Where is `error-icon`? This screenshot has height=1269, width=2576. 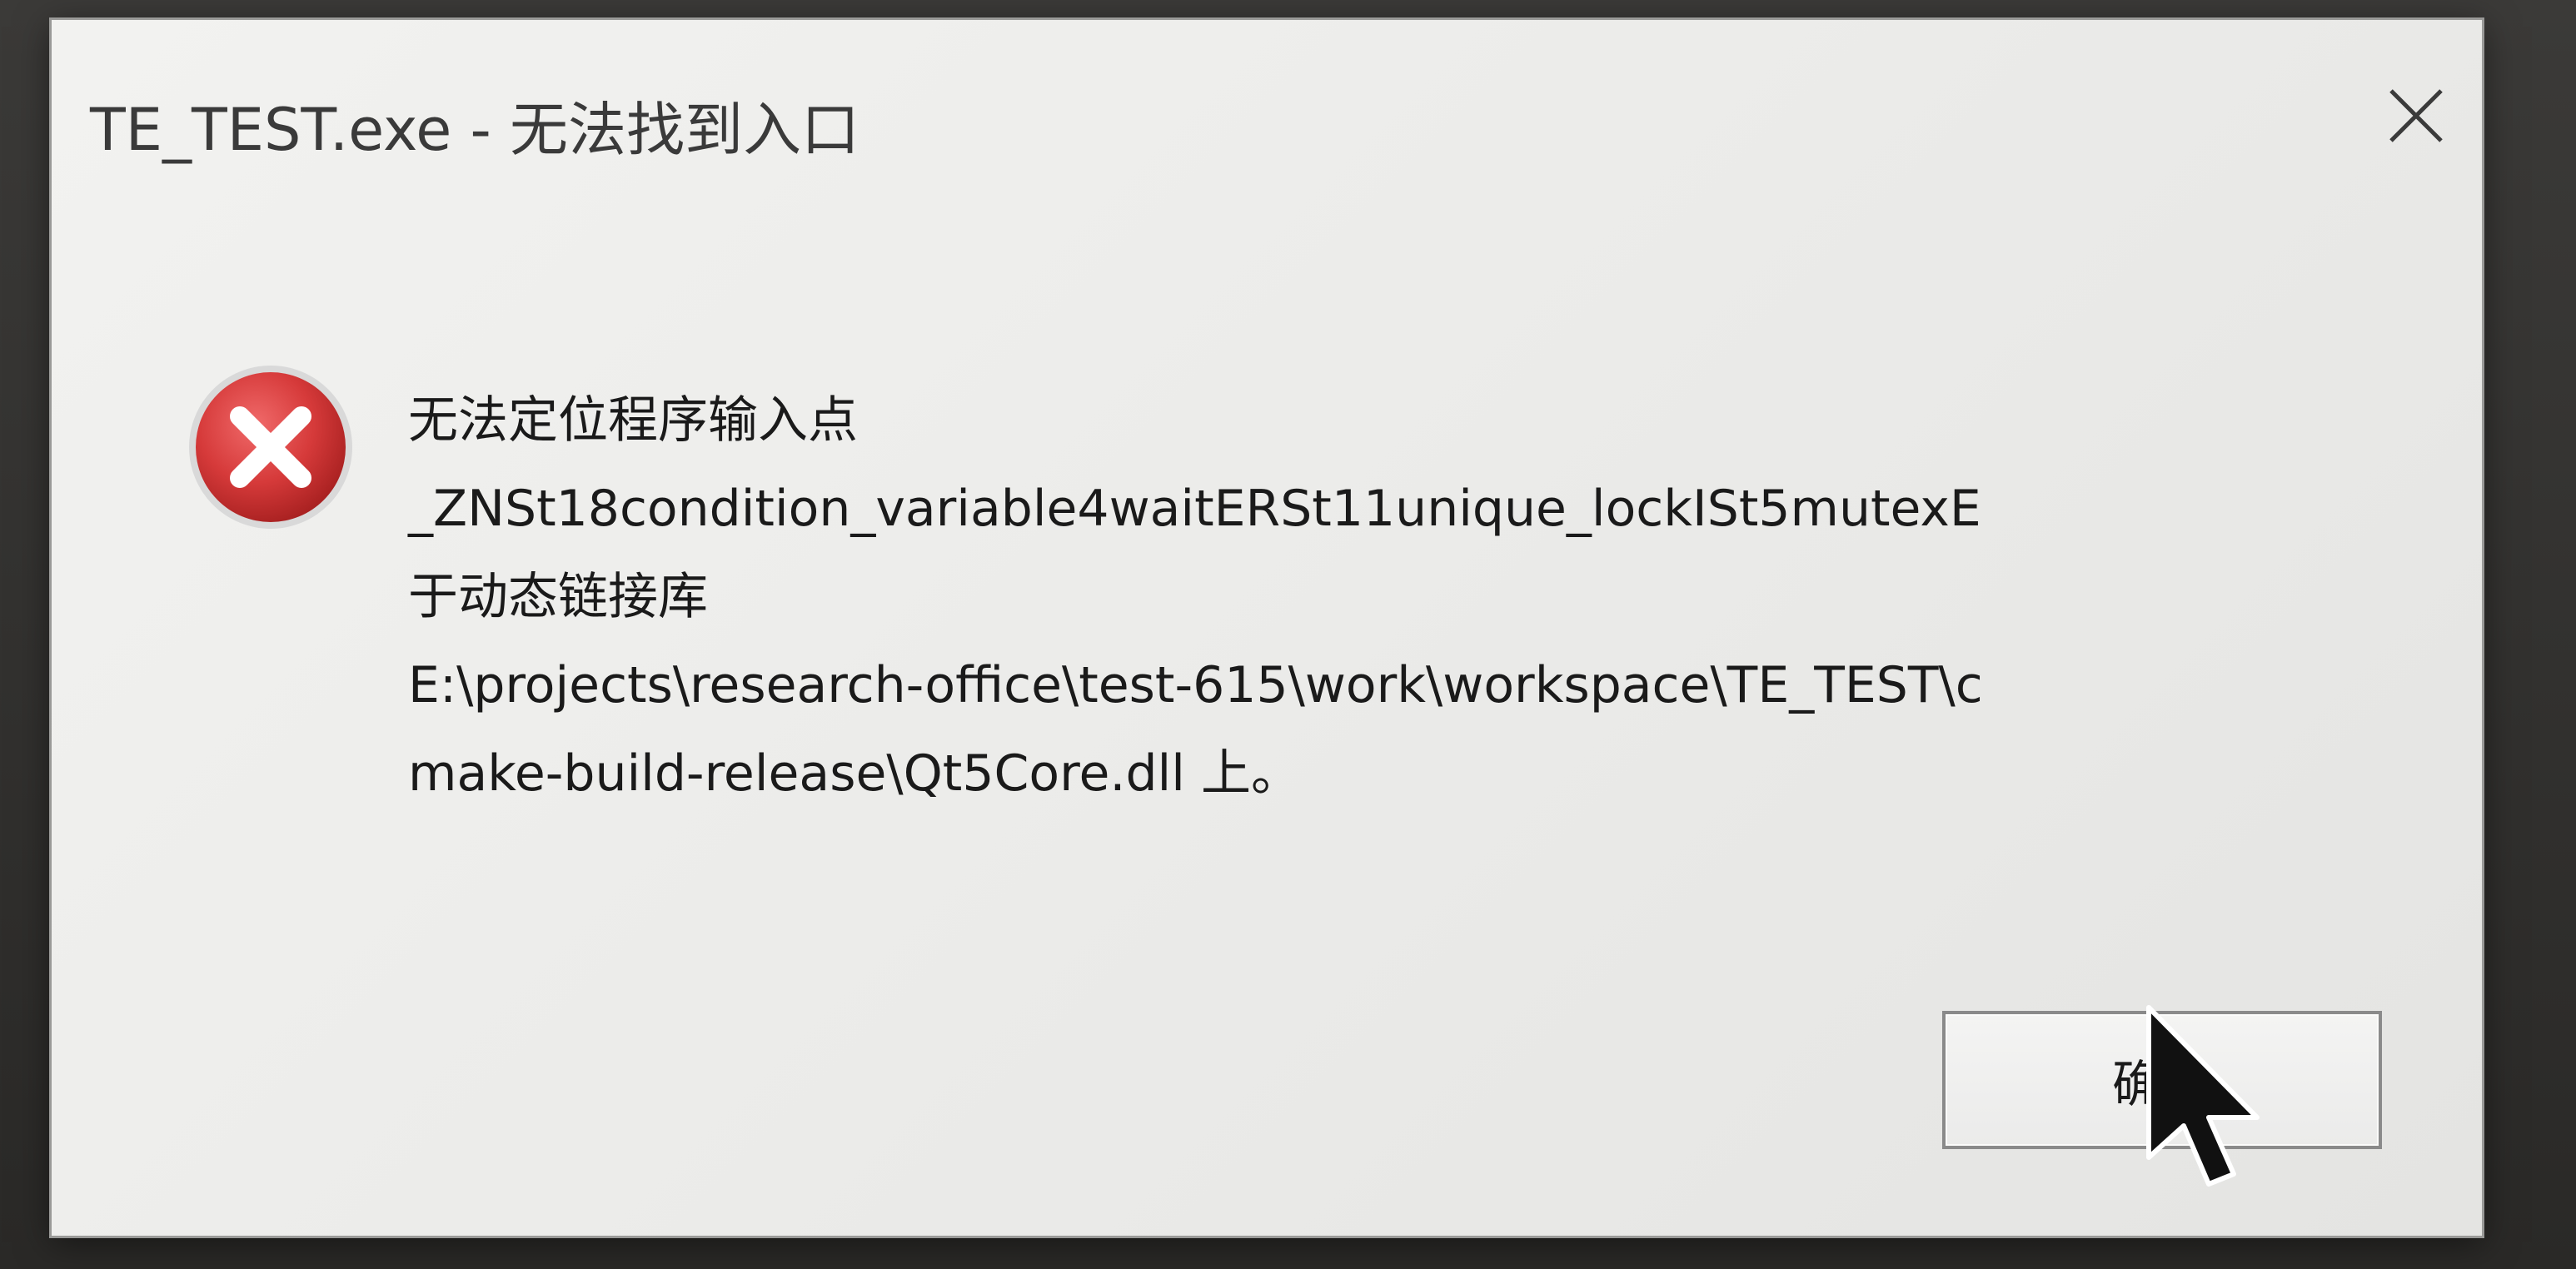 error-icon is located at coordinates (270, 447).